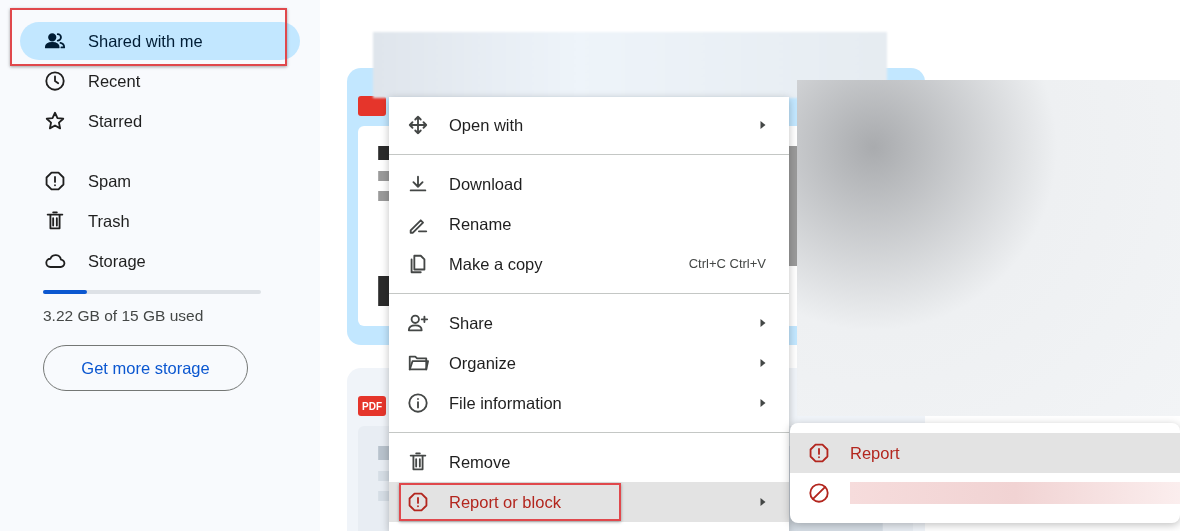  What do you see at coordinates (55, 121) in the screenshot?
I see `star-icon` at bounding box center [55, 121].